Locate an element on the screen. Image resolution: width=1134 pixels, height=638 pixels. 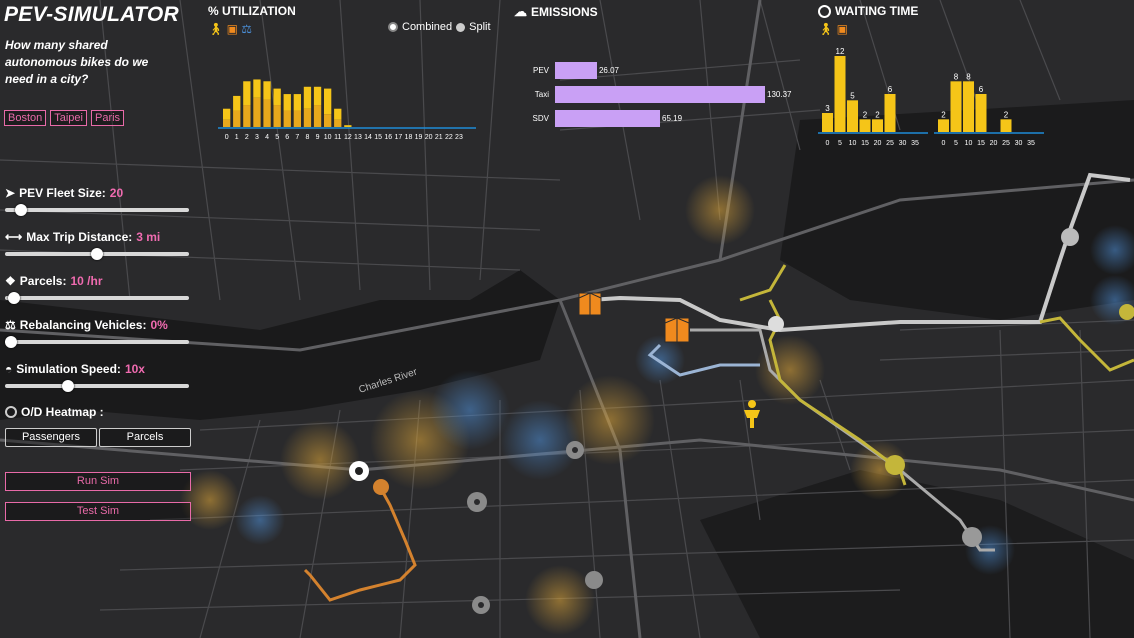
heatmap-passengers-button: Passengers is located at coordinates (51, 437).